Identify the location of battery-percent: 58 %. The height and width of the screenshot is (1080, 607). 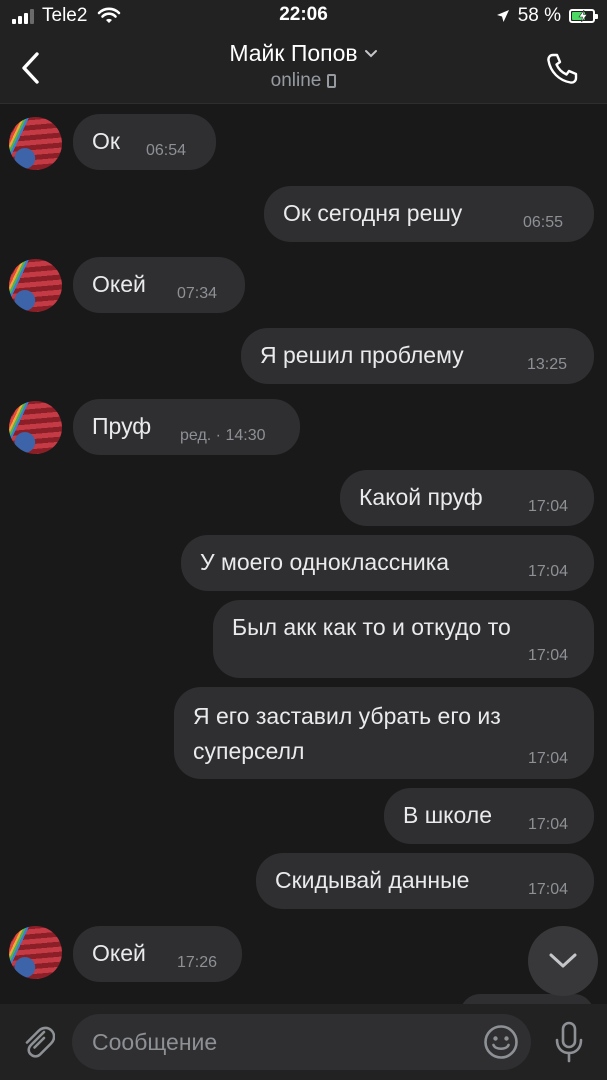
(539, 15).